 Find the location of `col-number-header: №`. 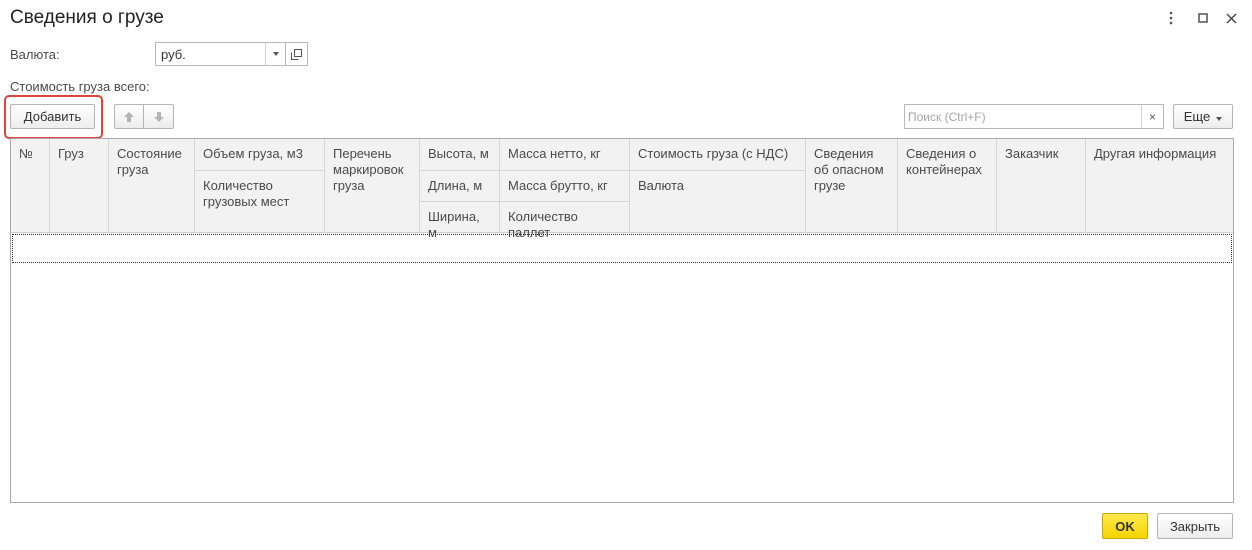

col-number-header: № is located at coordinates (30, 185).